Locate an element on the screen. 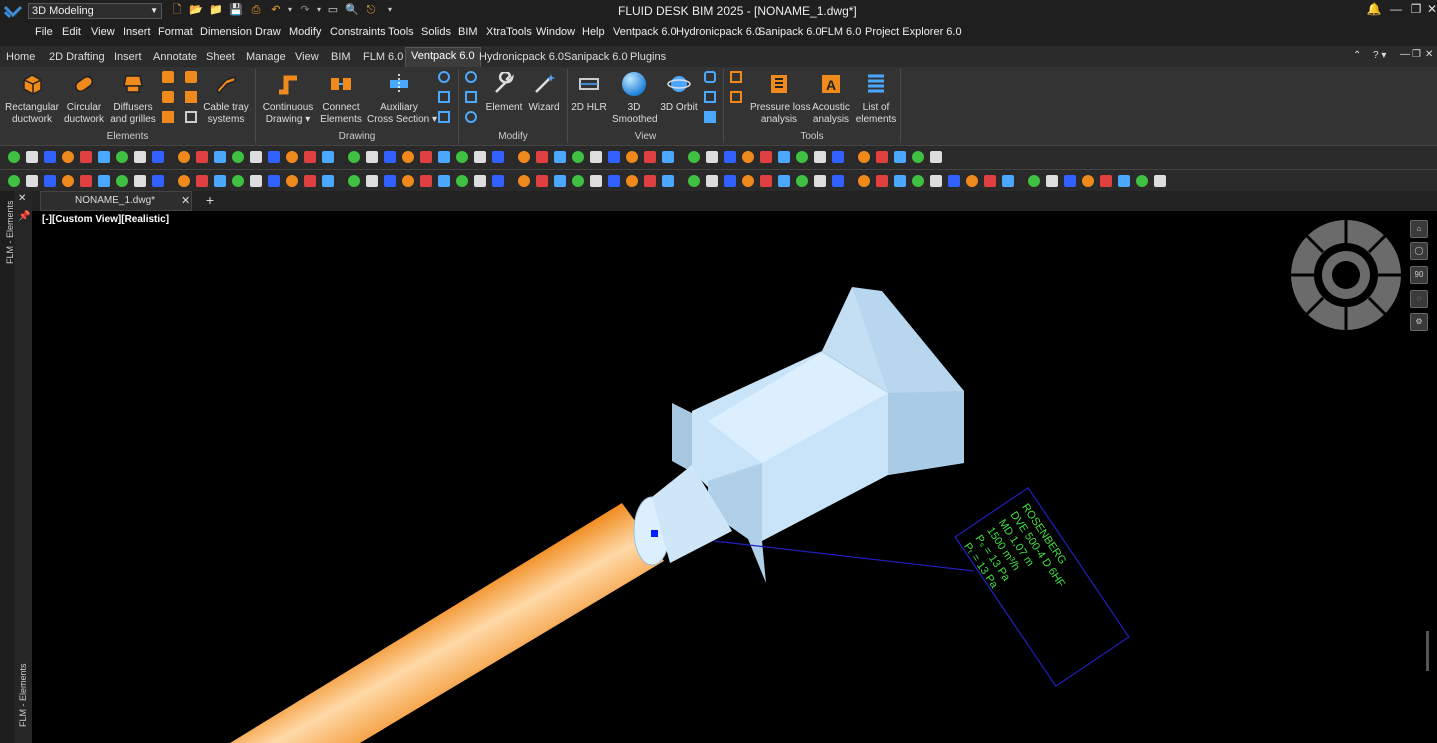  rotate-90-button: 90 is located at coordinates (1419, 275).